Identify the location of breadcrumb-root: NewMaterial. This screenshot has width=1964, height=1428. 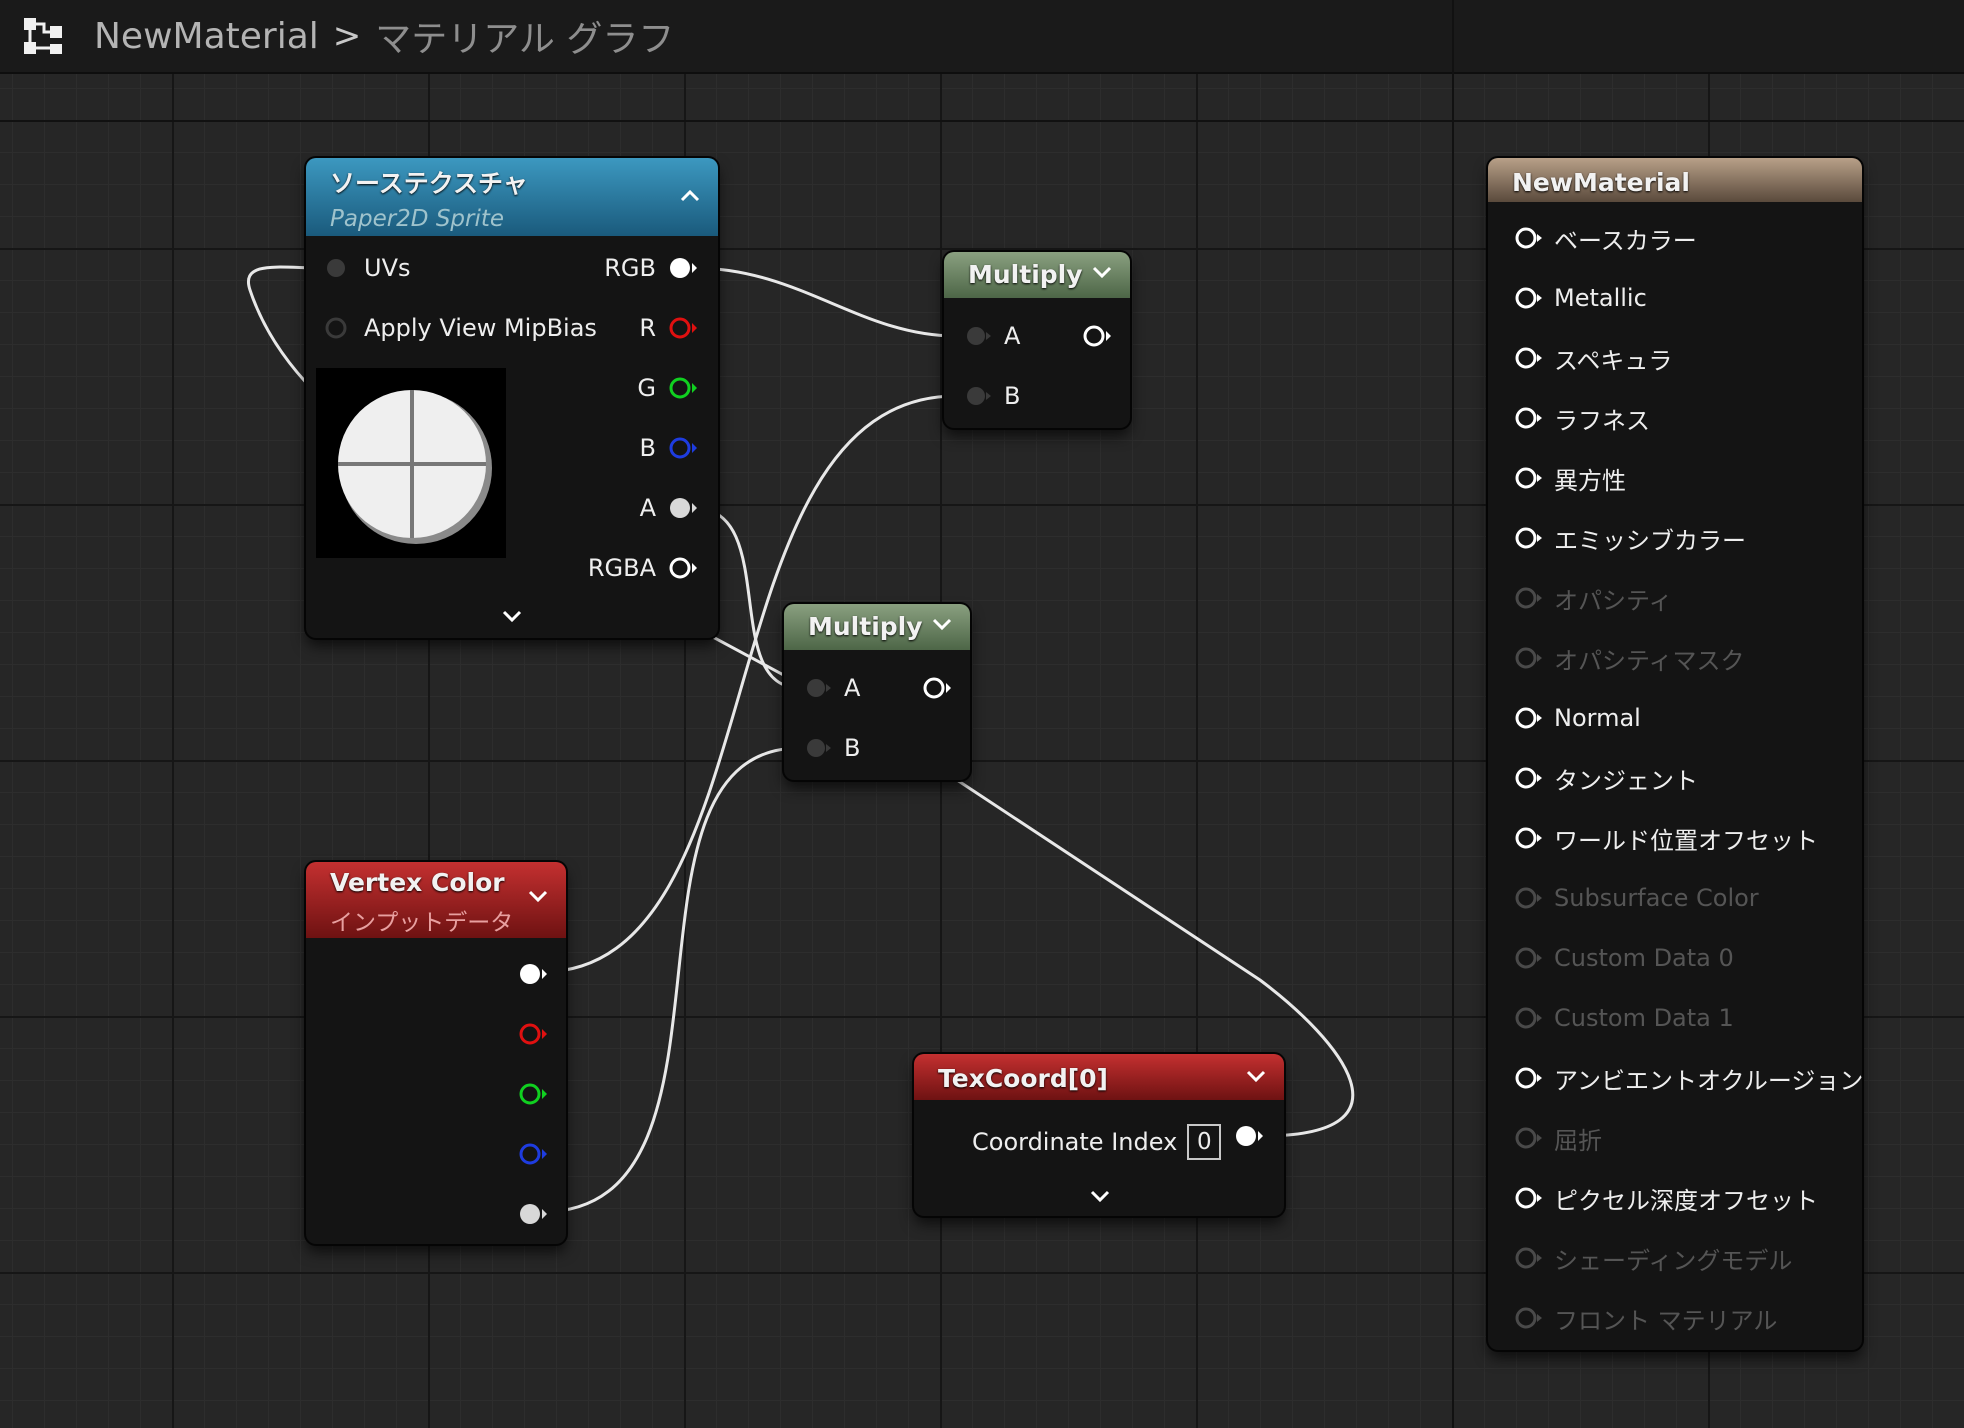
(206, 36).